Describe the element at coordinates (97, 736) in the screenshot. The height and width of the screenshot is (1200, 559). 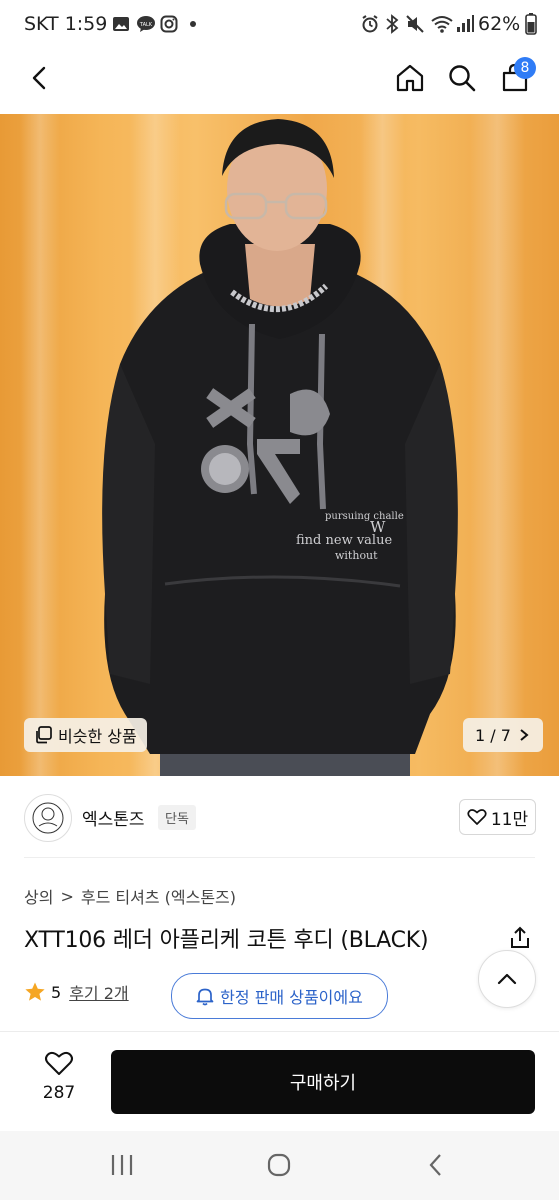
I see `similar-products-label: 비슷한 상품` at that location.